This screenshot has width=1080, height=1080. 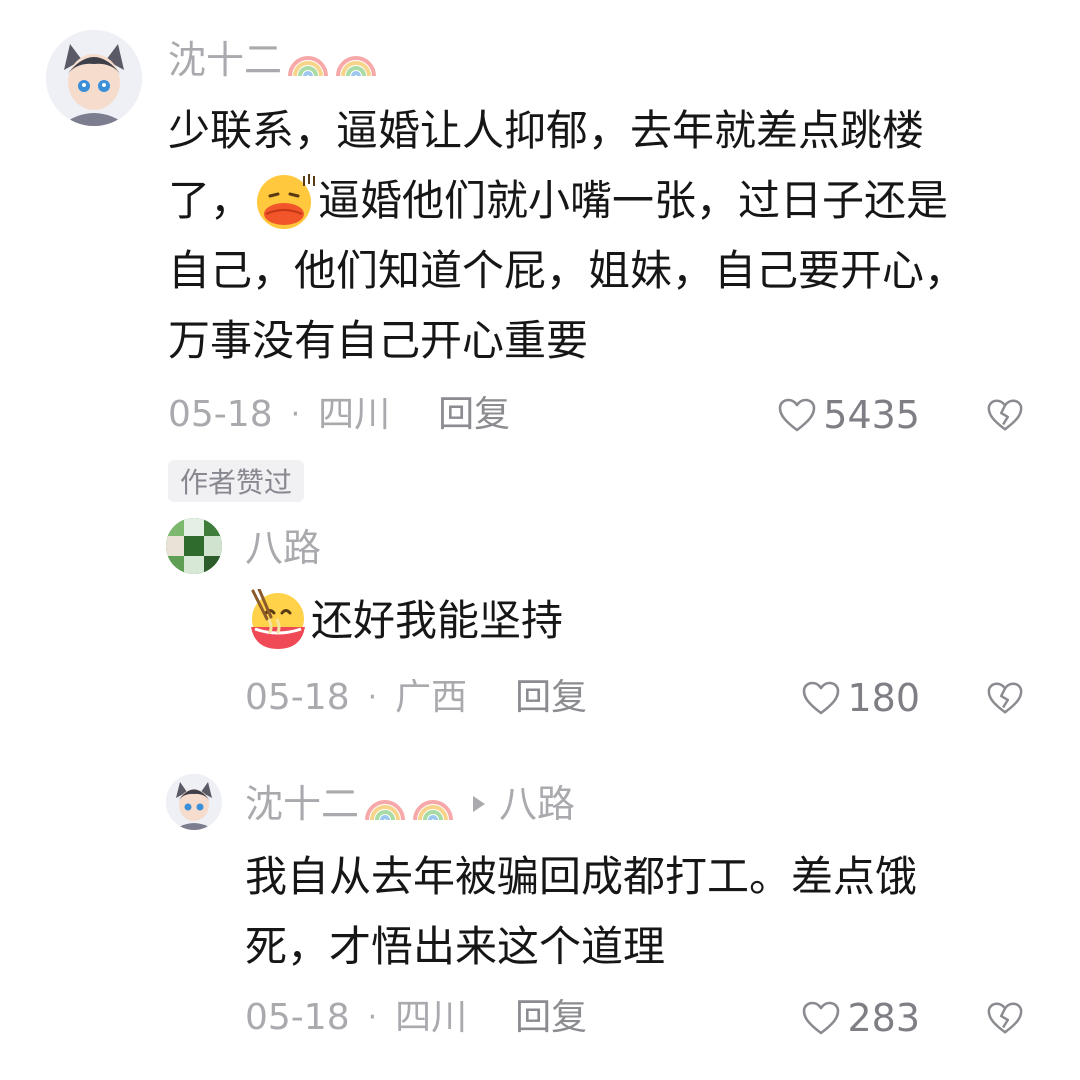 I want to click on pouting-lips-emoji, so click(x=285, y=200).